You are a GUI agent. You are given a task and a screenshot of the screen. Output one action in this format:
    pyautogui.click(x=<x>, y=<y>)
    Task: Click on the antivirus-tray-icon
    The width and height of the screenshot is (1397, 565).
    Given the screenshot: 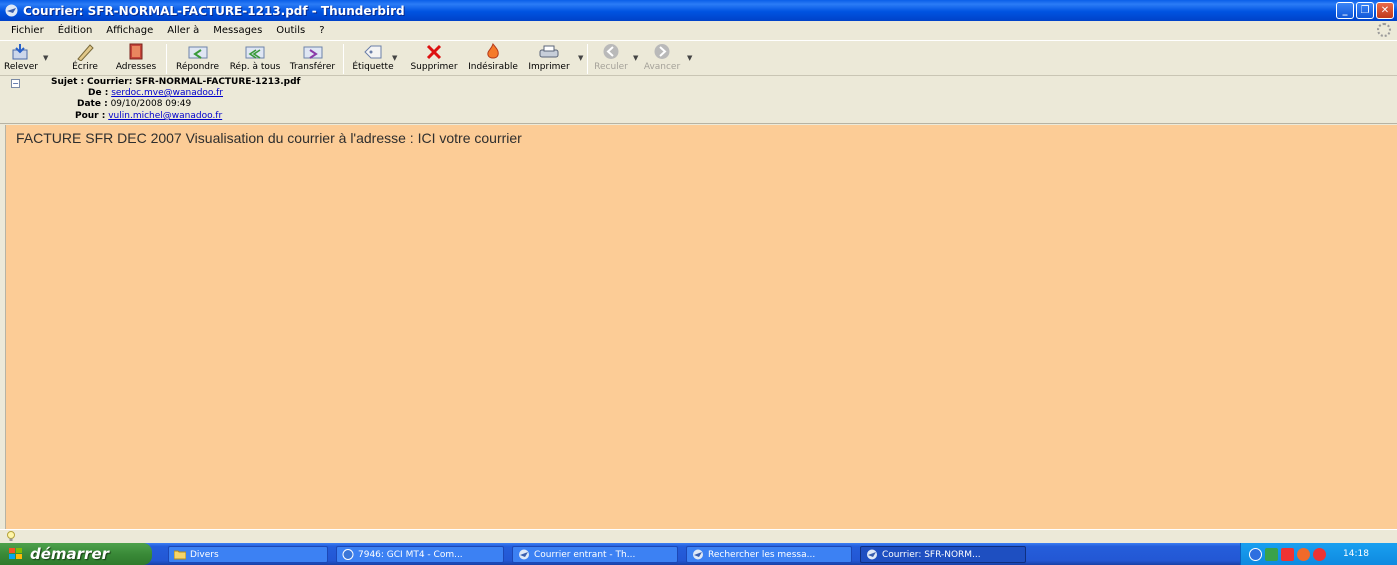 What is the action you would take?
    pyautogui.click(x=1287, y=554)
    